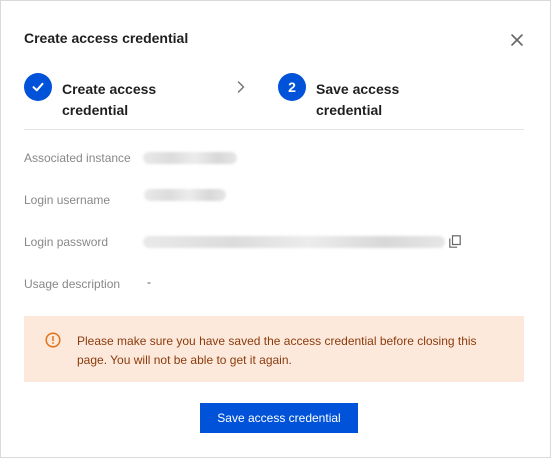 The height and width of the screenshot is (458, 551). What do you see at coordinates (190, 158) in the screenshot?
I see `associated-instance-value-obscured` at bounding box center [190, 158].